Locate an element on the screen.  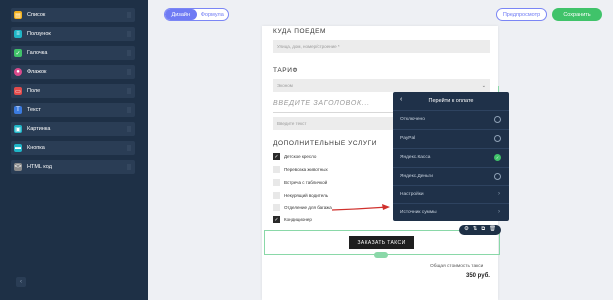
panel-link-settings: Настройки › is located at coordinates (451, 194).